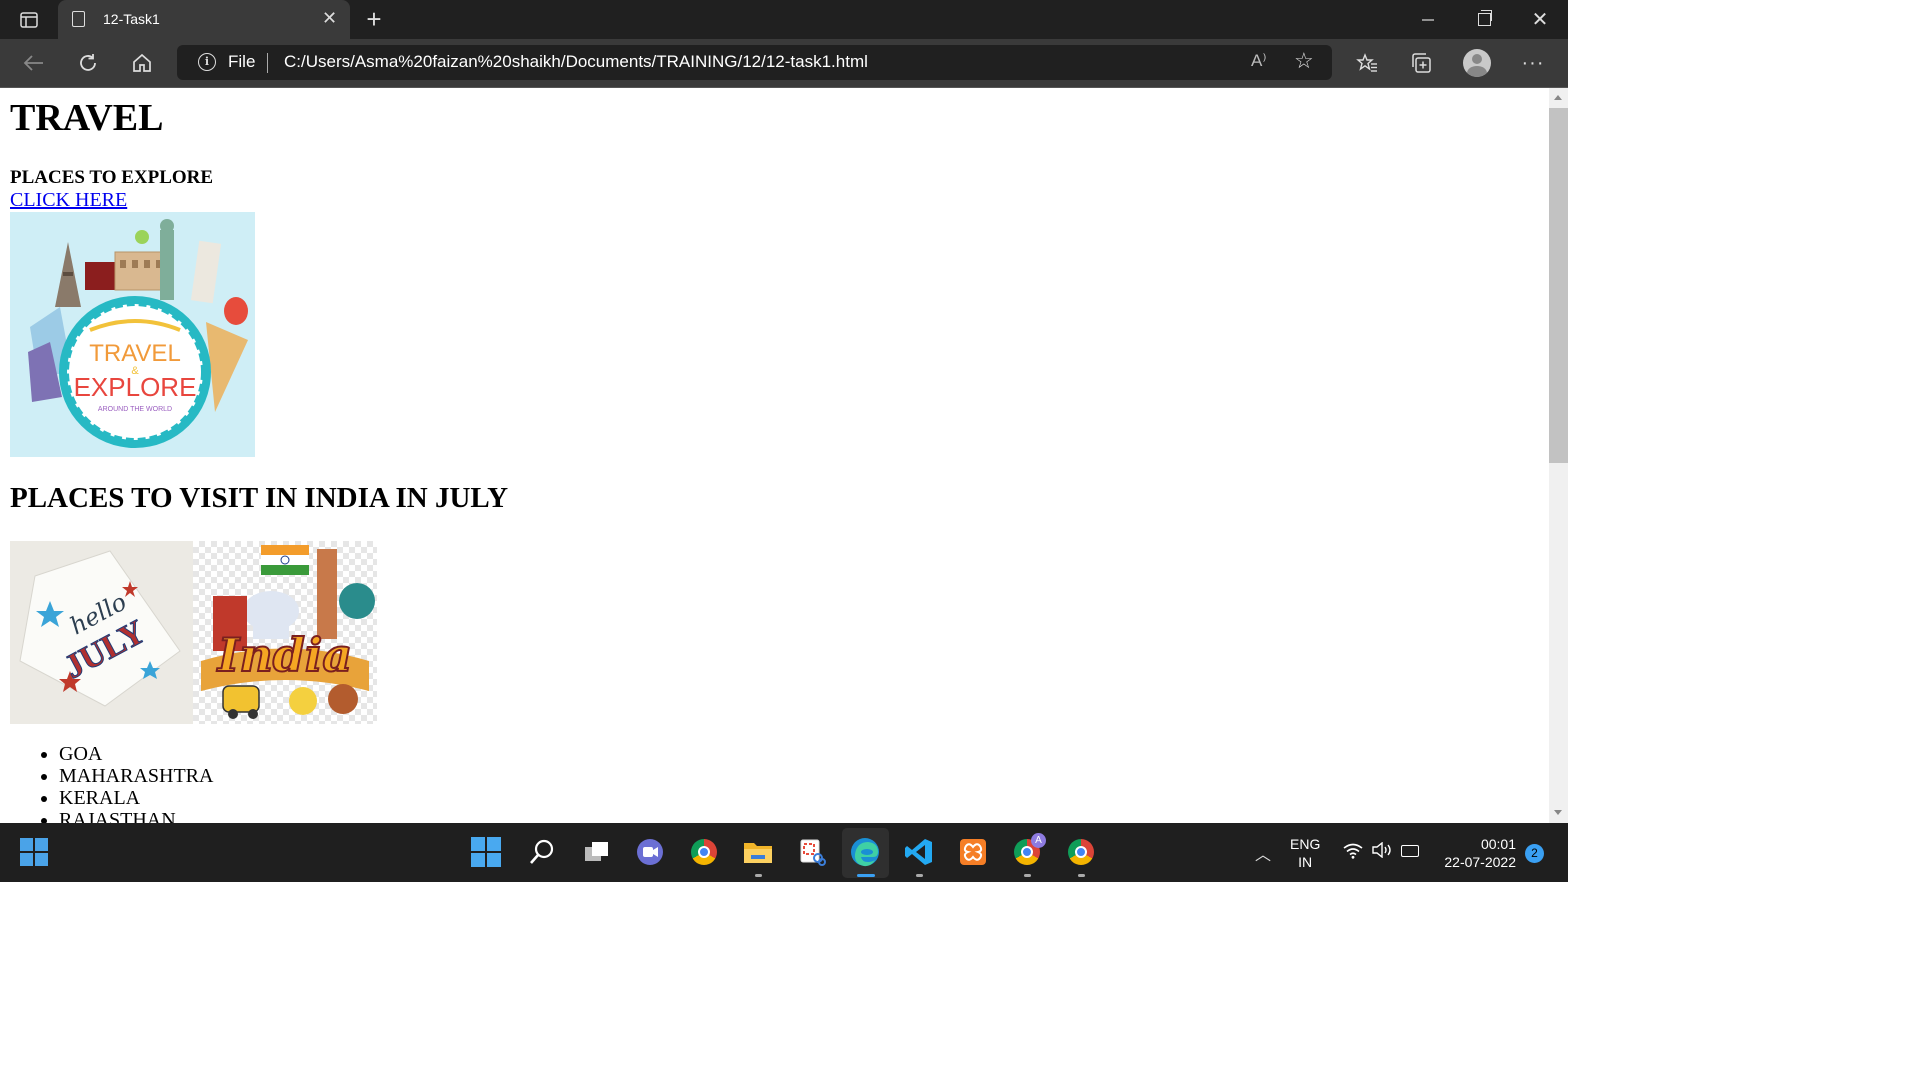 The width and height of the screenshot is (1920, 1080). What do you see at coordinates (204, 19) in the screenshot?
I see `browser-tab: 12-Task1 ✕` at bounding box center [204, 19].